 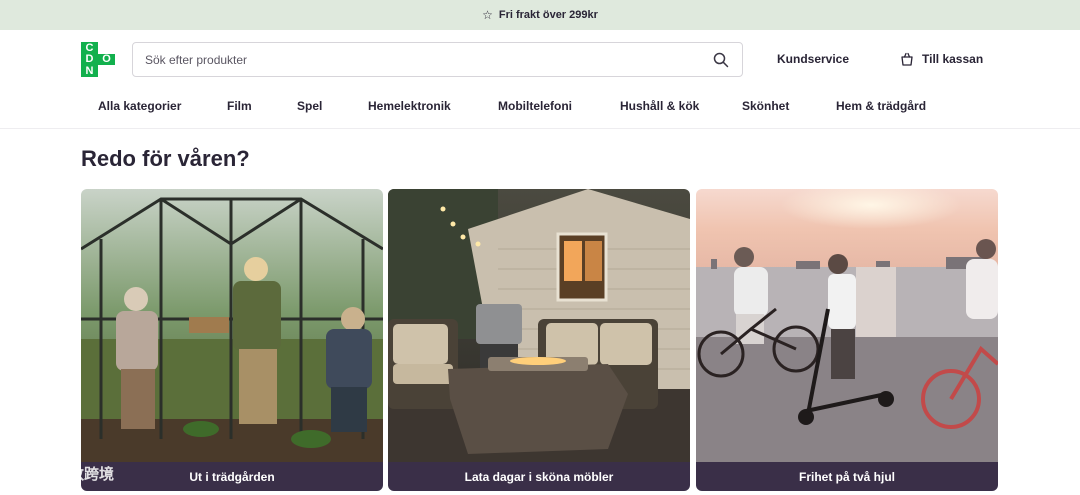 What do you see at coordinates (721, 60) in the screenshot?
I see `search-icon` at bounding box center [721, 60].